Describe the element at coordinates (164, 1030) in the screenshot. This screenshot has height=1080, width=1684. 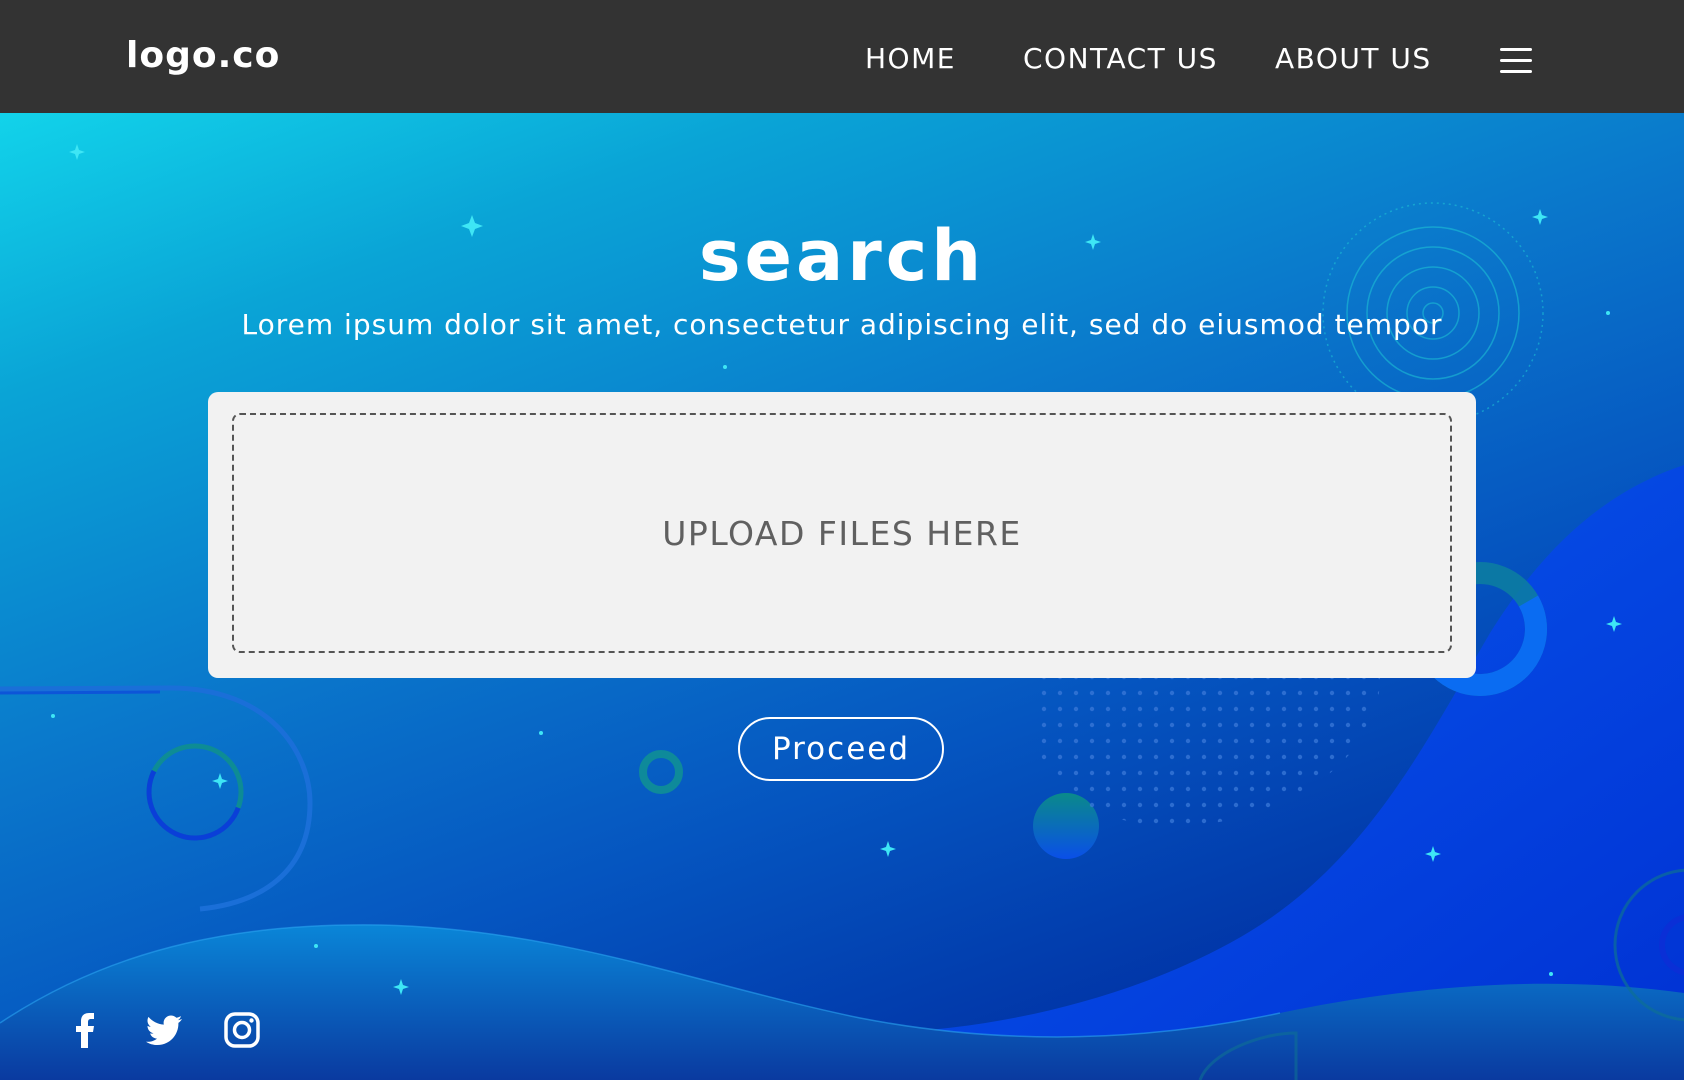
I see `twitter-icon` at that location.